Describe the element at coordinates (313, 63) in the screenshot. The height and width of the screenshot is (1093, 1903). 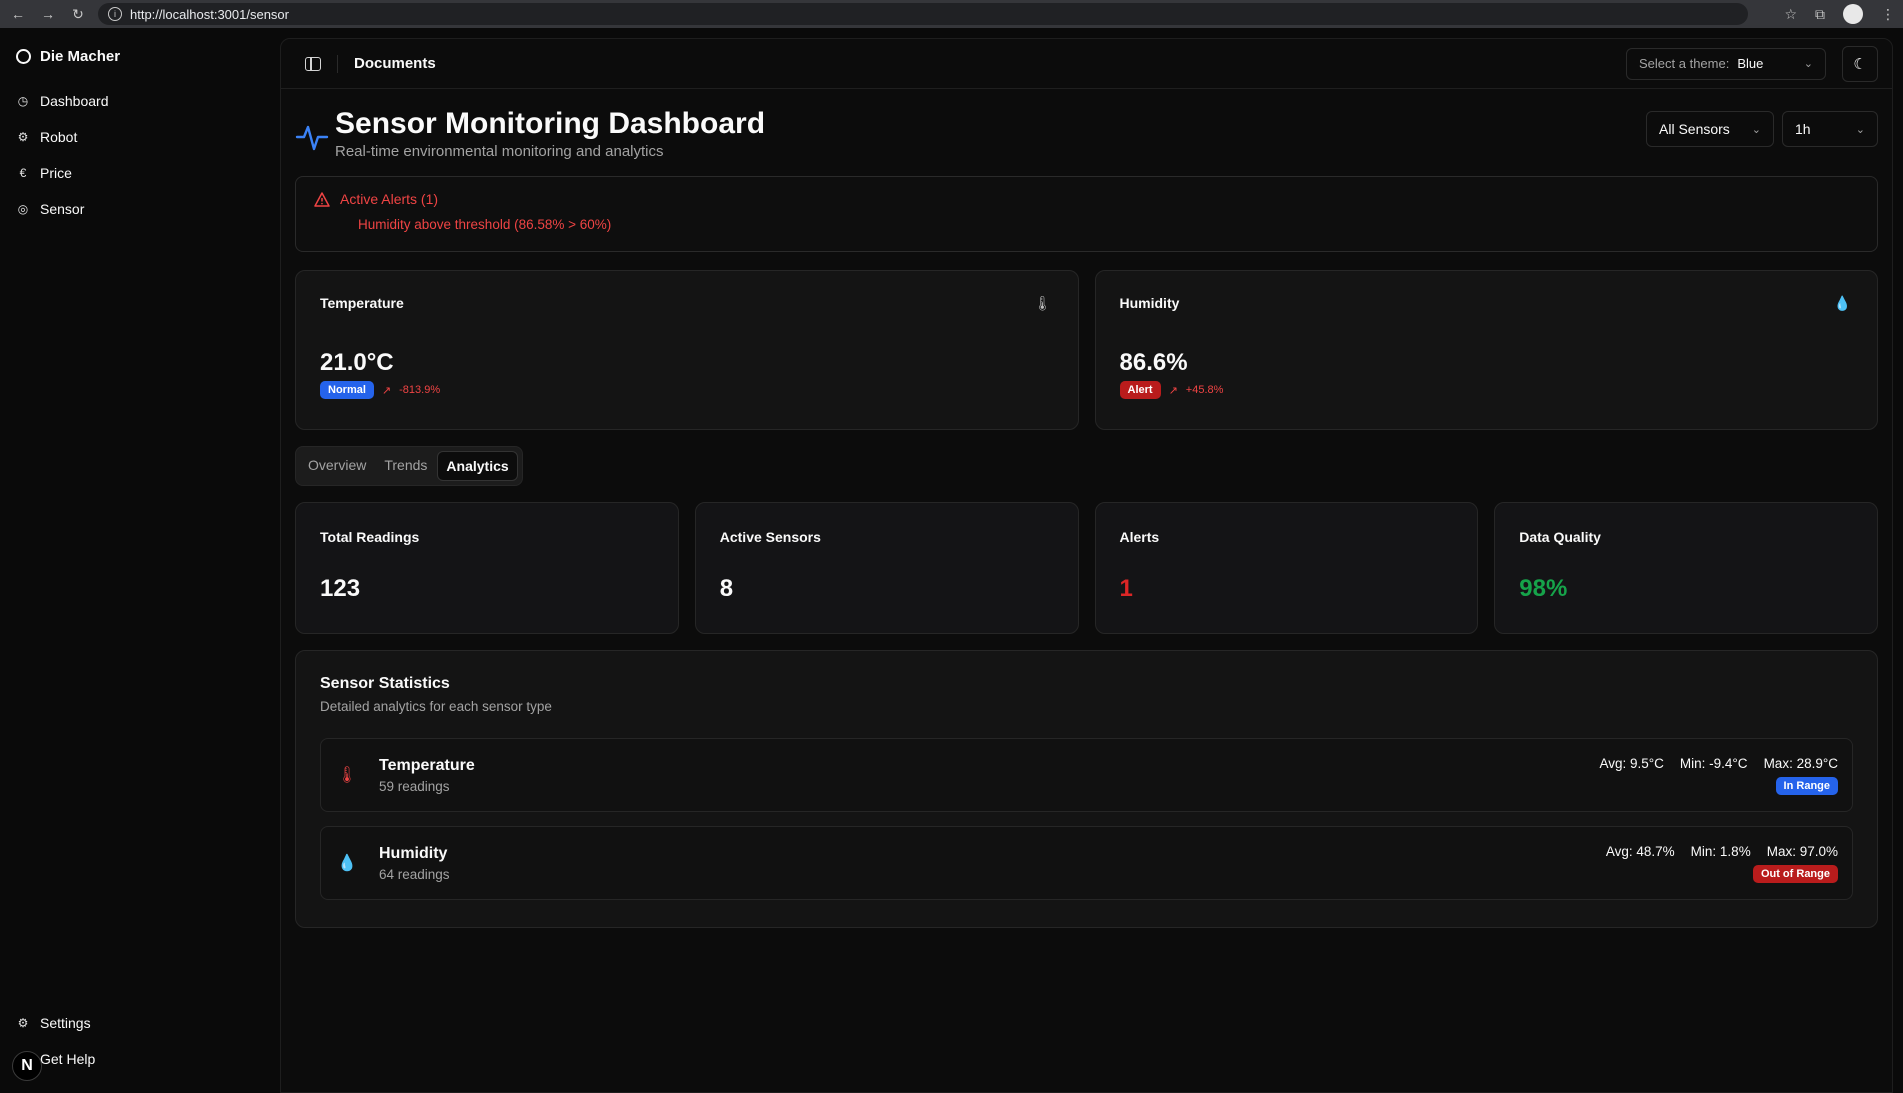
I see `sidebar-toggle-icon` at that location.